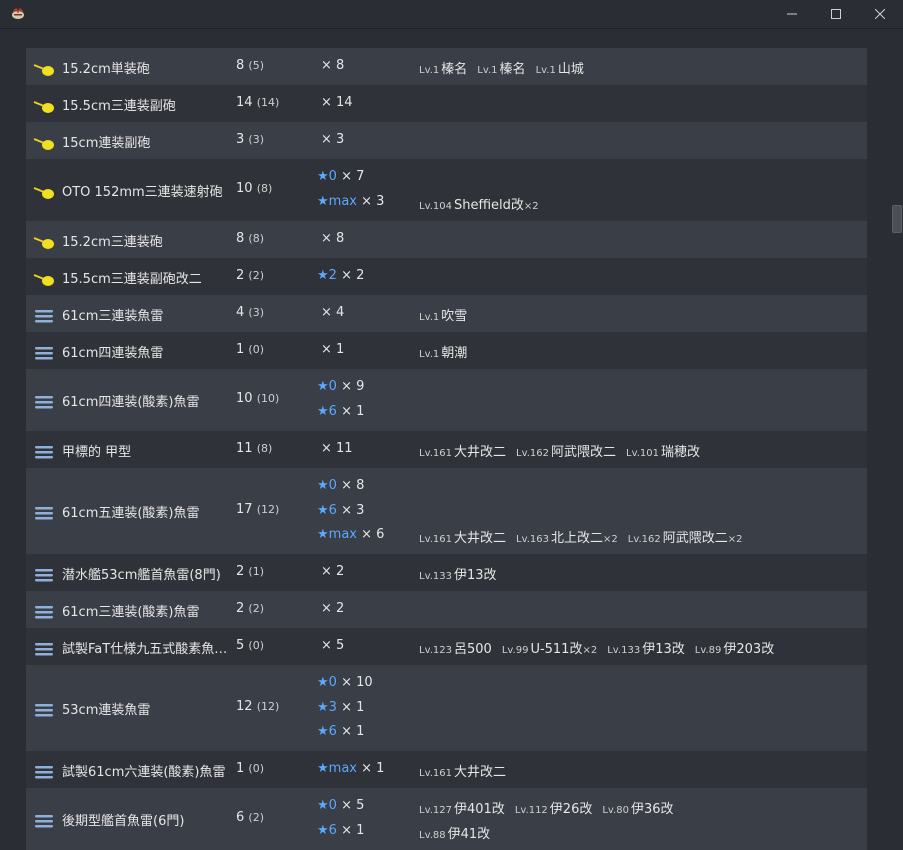 This screenshot has height=850, width=903. I want to click on close-icon, so click(880, 14).